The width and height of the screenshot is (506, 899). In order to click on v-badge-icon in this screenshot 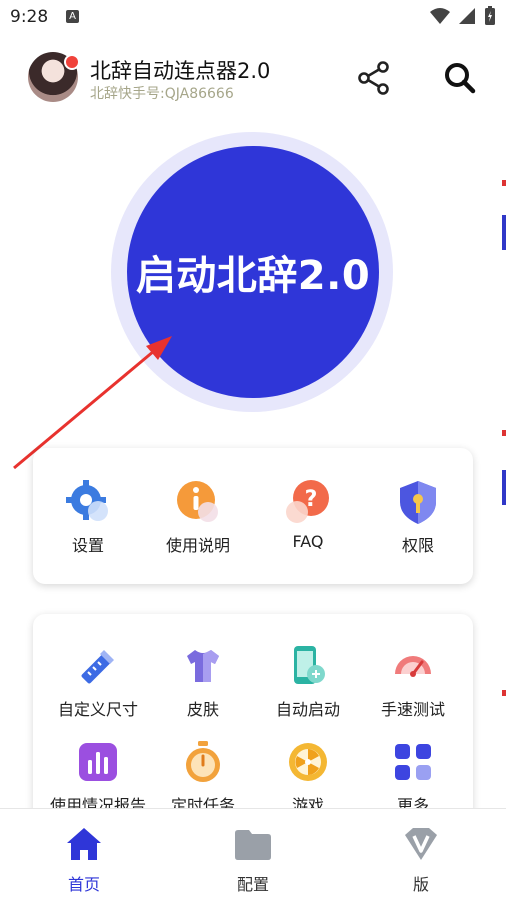, I will do `click(421, 844)`.